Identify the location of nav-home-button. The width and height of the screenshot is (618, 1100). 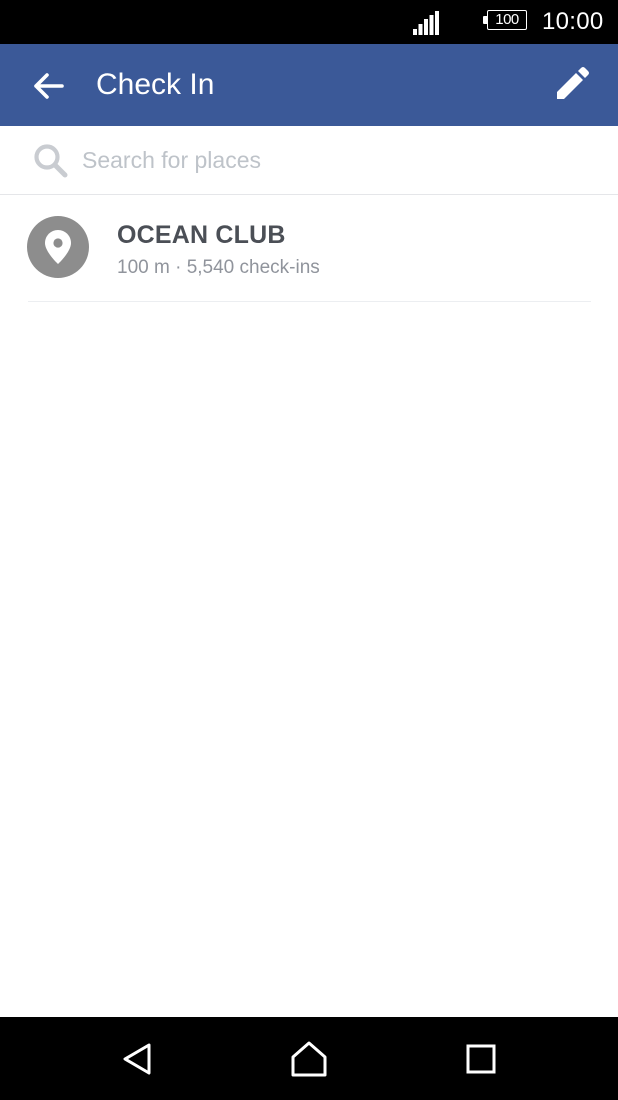
(309, 1059).